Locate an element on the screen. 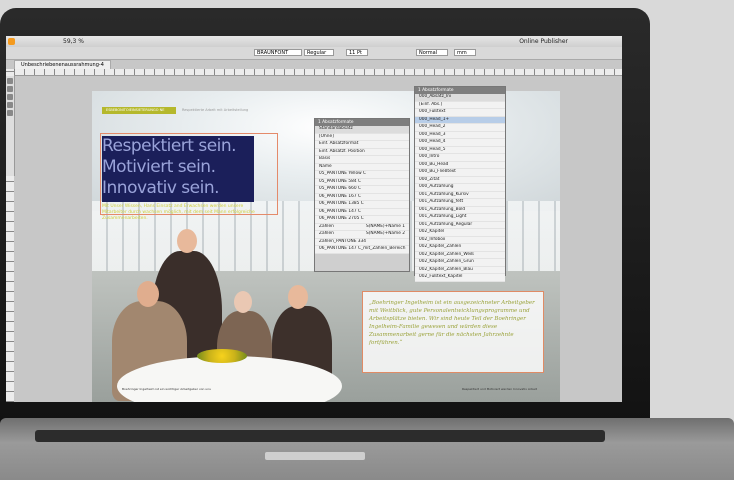 This screenshot has width=734, height=480. row-label: Einf. Absatzf. Position is located at coordinates (342, 151).